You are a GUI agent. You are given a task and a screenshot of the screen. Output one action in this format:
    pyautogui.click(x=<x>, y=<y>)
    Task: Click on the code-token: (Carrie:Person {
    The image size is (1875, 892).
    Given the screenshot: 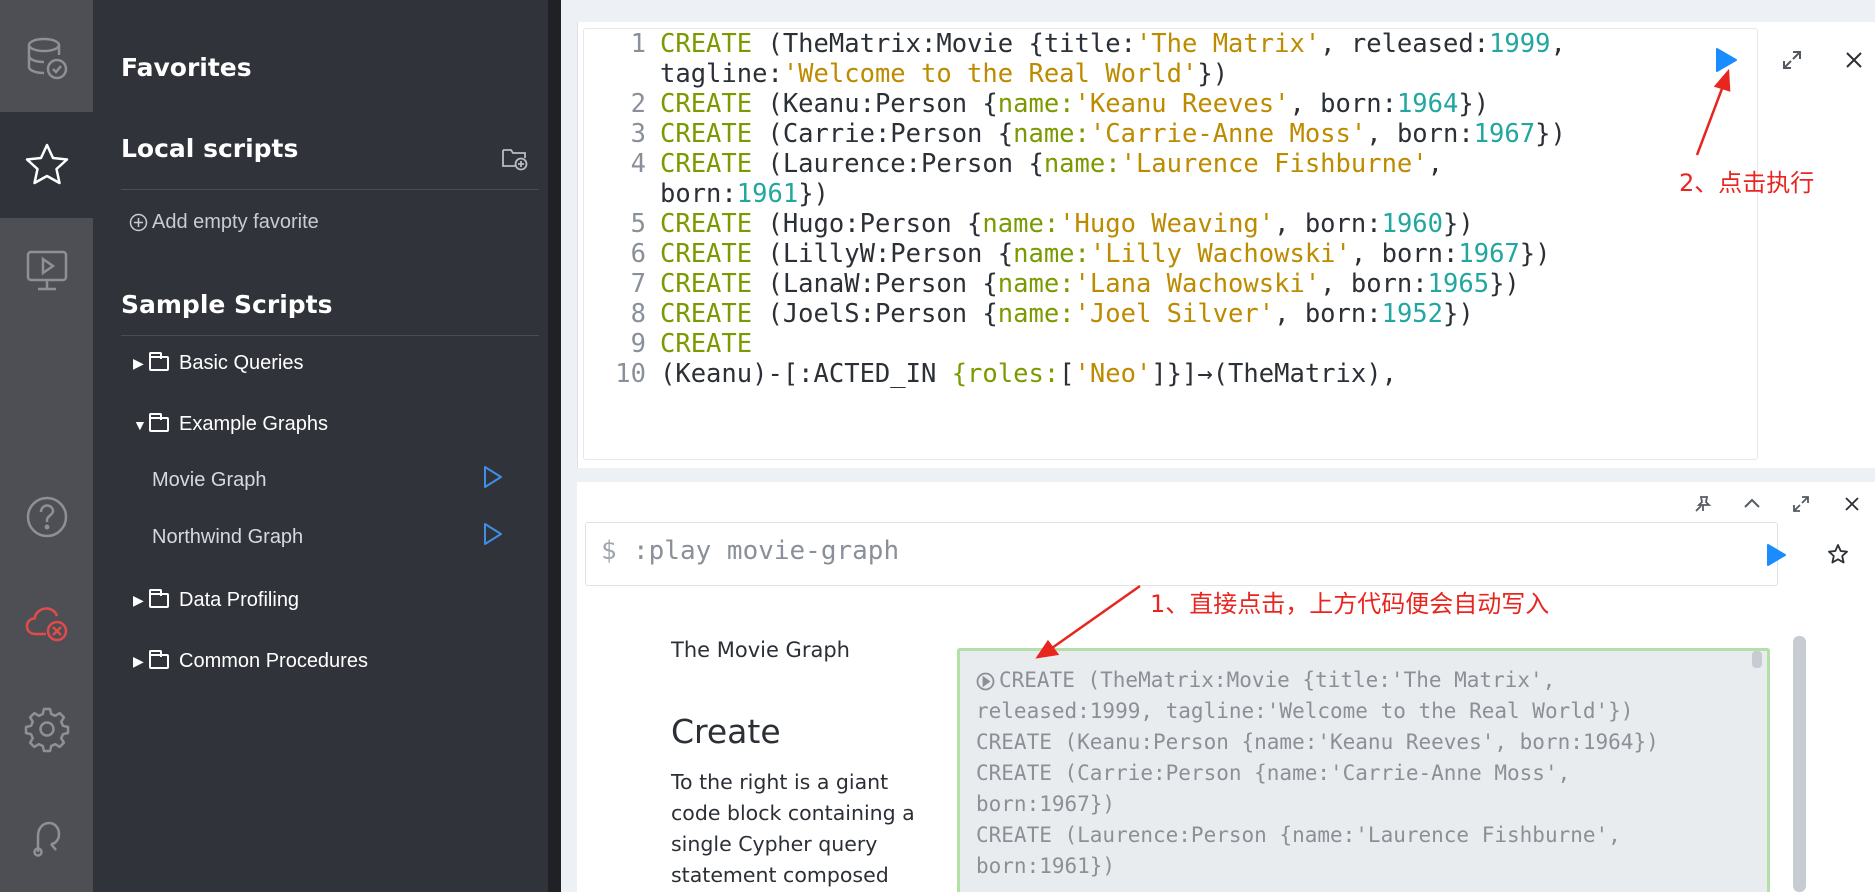 What is the action you would take?
    pyautogui.click(x=883, y=134)
    